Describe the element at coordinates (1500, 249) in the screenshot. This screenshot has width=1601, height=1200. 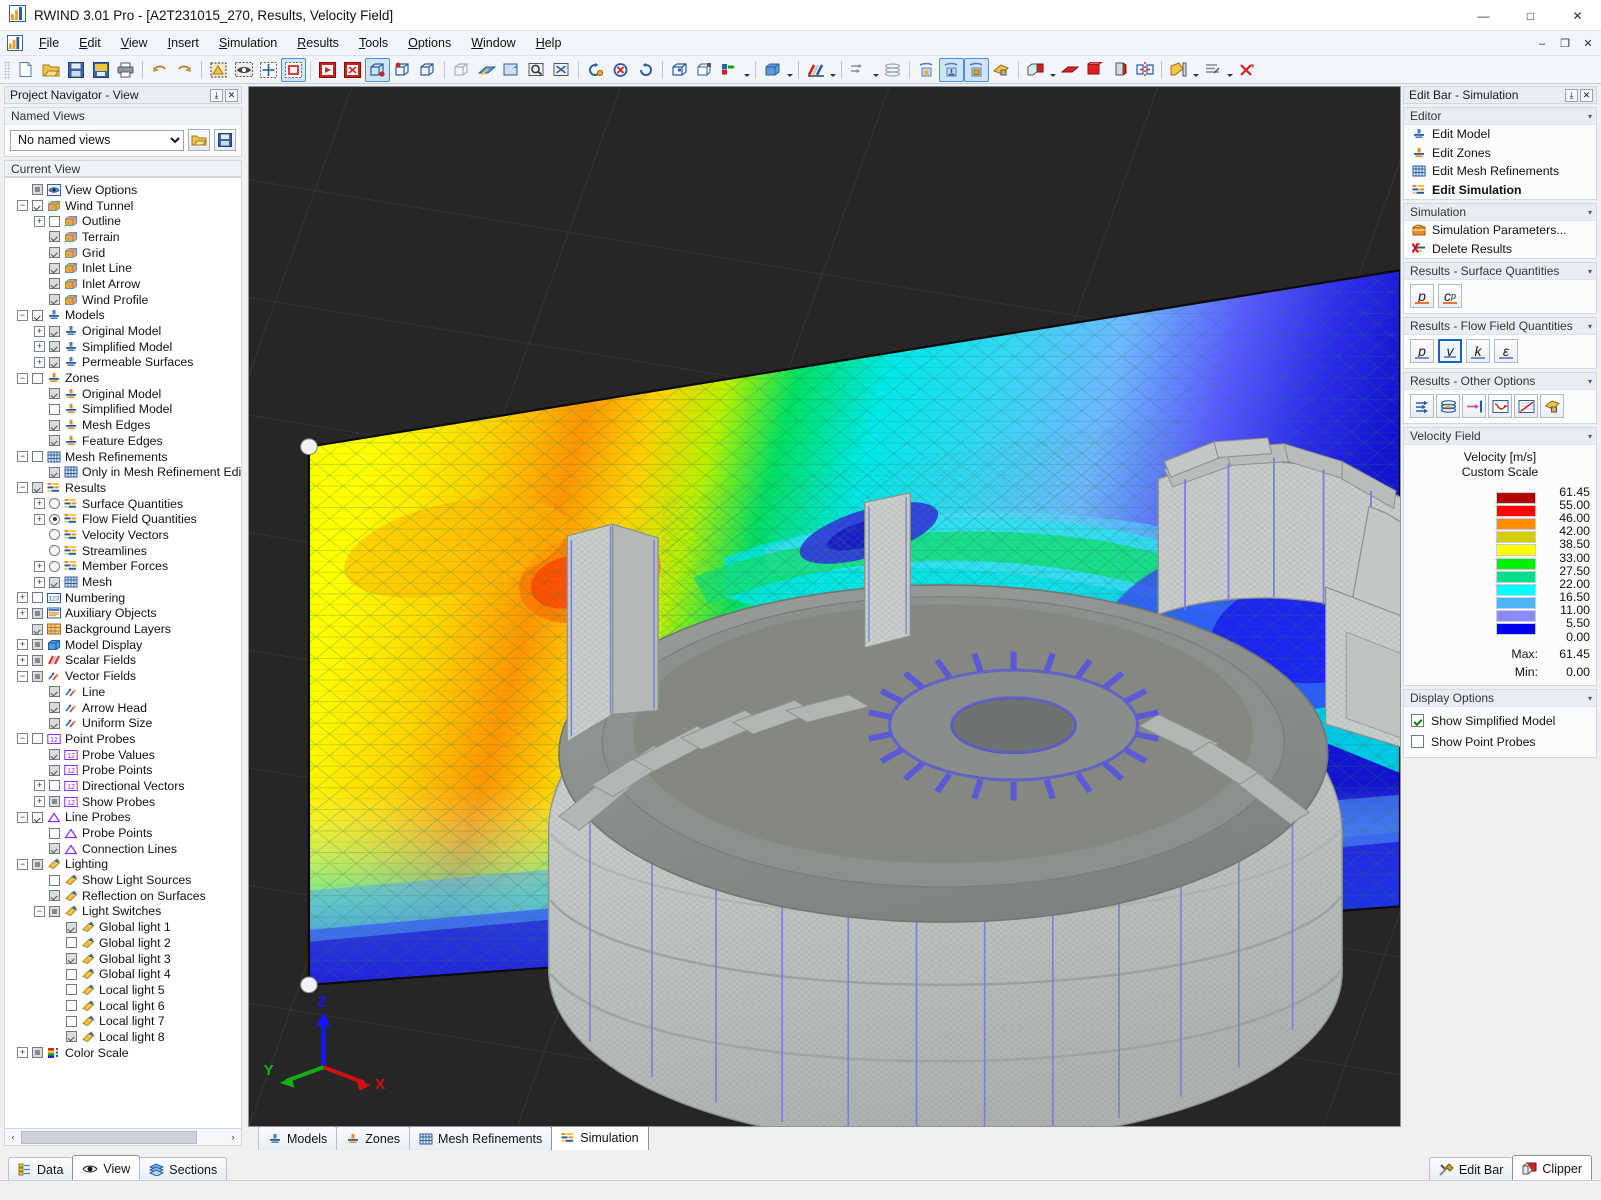
I see `editbar-item-delete-results: Delete Results` at that location.